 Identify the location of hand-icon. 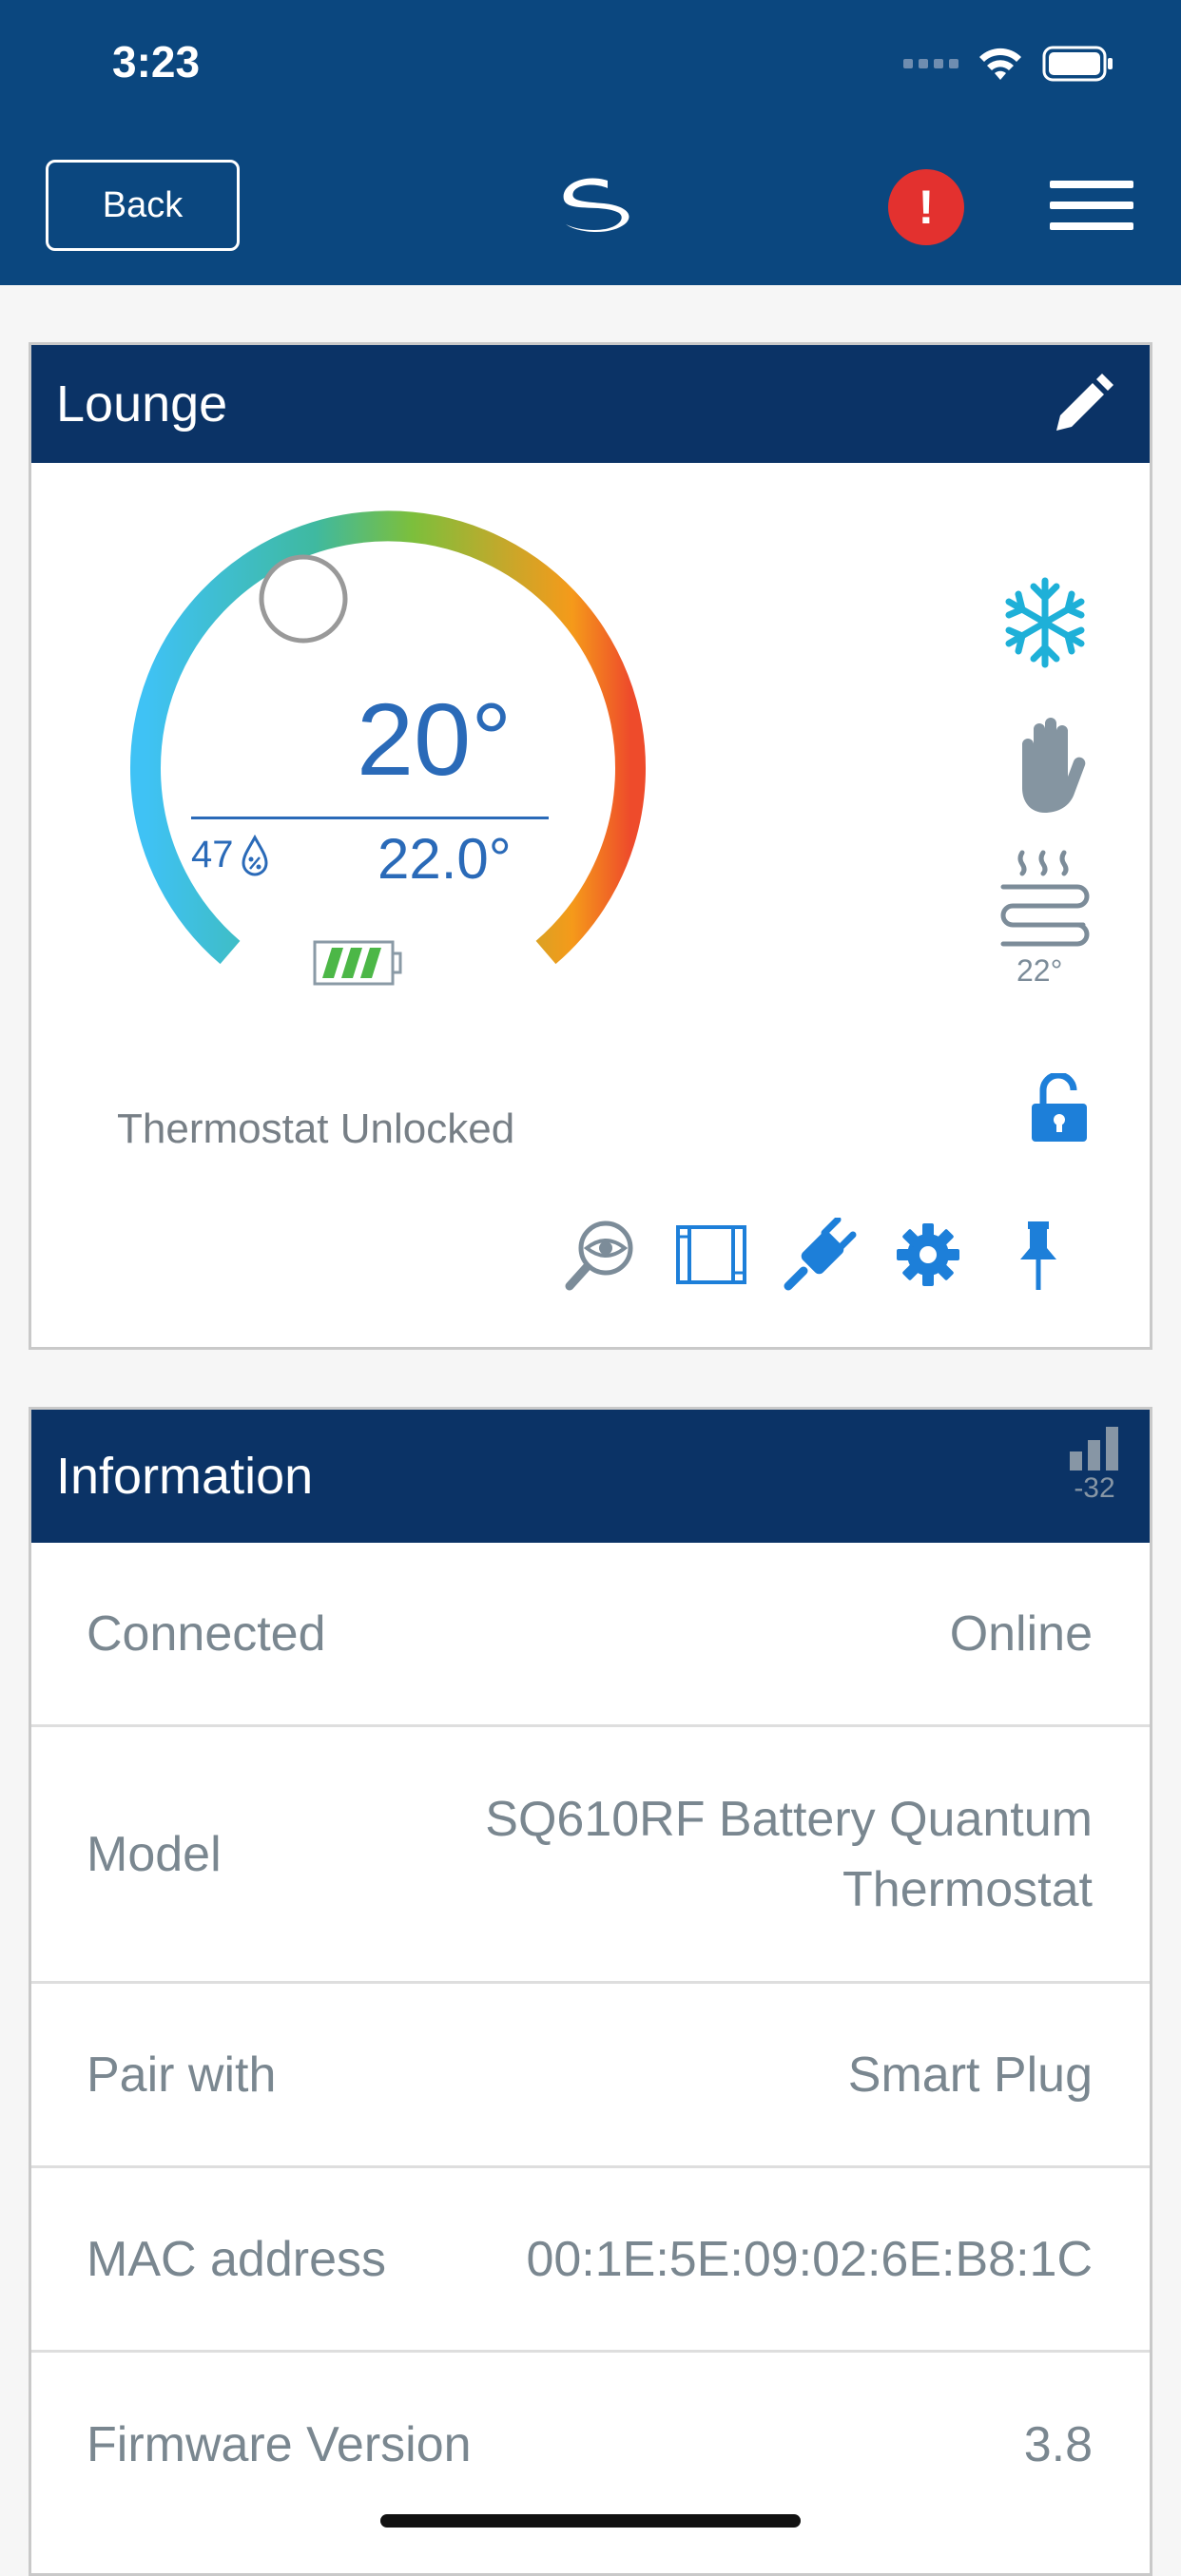
(1048, 765).